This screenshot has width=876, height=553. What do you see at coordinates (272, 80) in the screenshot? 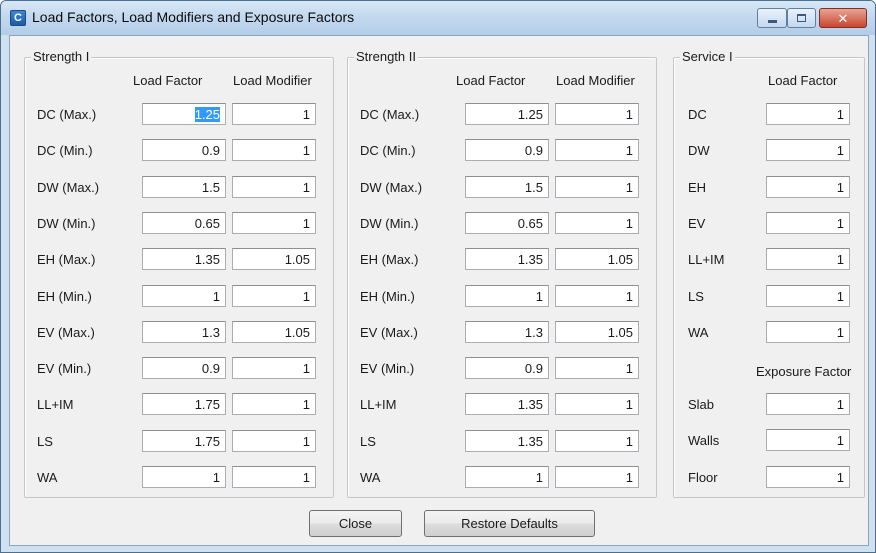
I see `strength-i-load-modifier-header: Load Modifier` at bounding box center [272, 80].